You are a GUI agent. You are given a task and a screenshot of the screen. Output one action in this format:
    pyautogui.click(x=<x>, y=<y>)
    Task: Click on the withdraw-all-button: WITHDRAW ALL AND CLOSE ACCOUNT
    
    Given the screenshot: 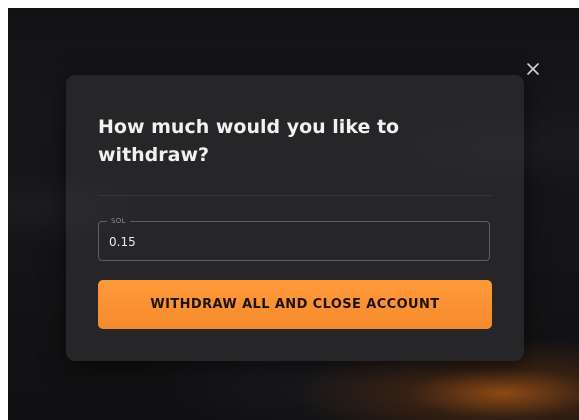 What is the action you would take?
    pyautogui.click(x=295, y=304)
    